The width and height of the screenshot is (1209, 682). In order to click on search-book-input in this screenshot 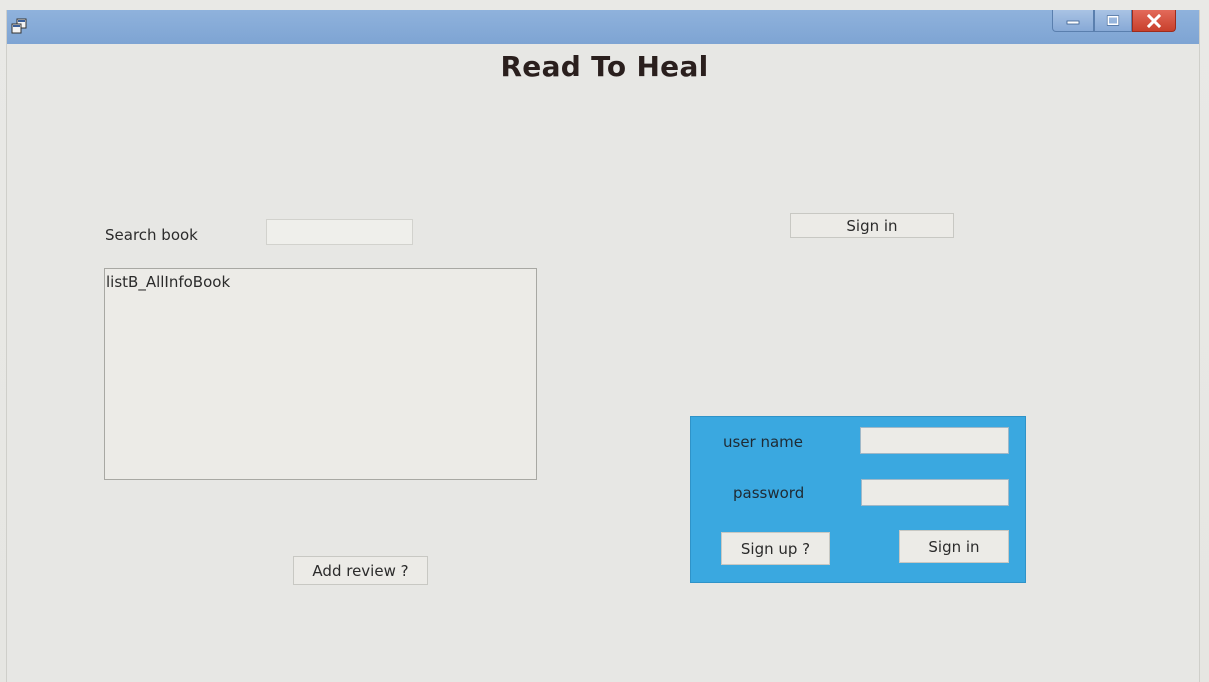, I will do `click(339, 232)`.